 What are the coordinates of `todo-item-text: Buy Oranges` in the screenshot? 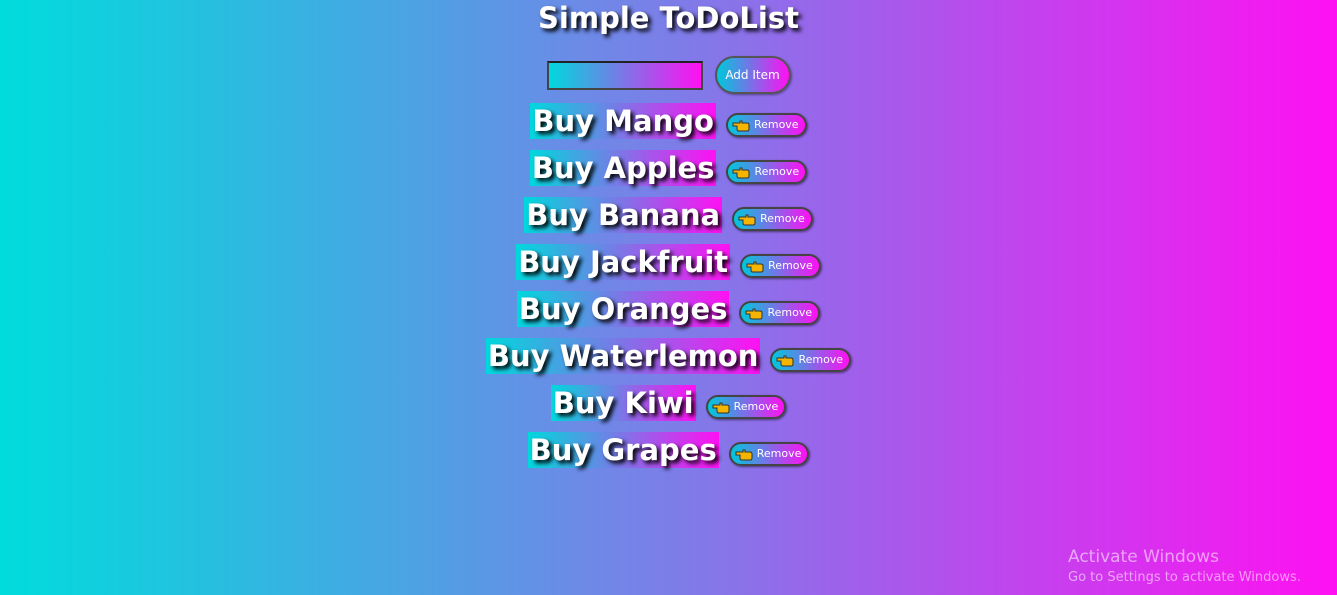 It's located at (623, 308).